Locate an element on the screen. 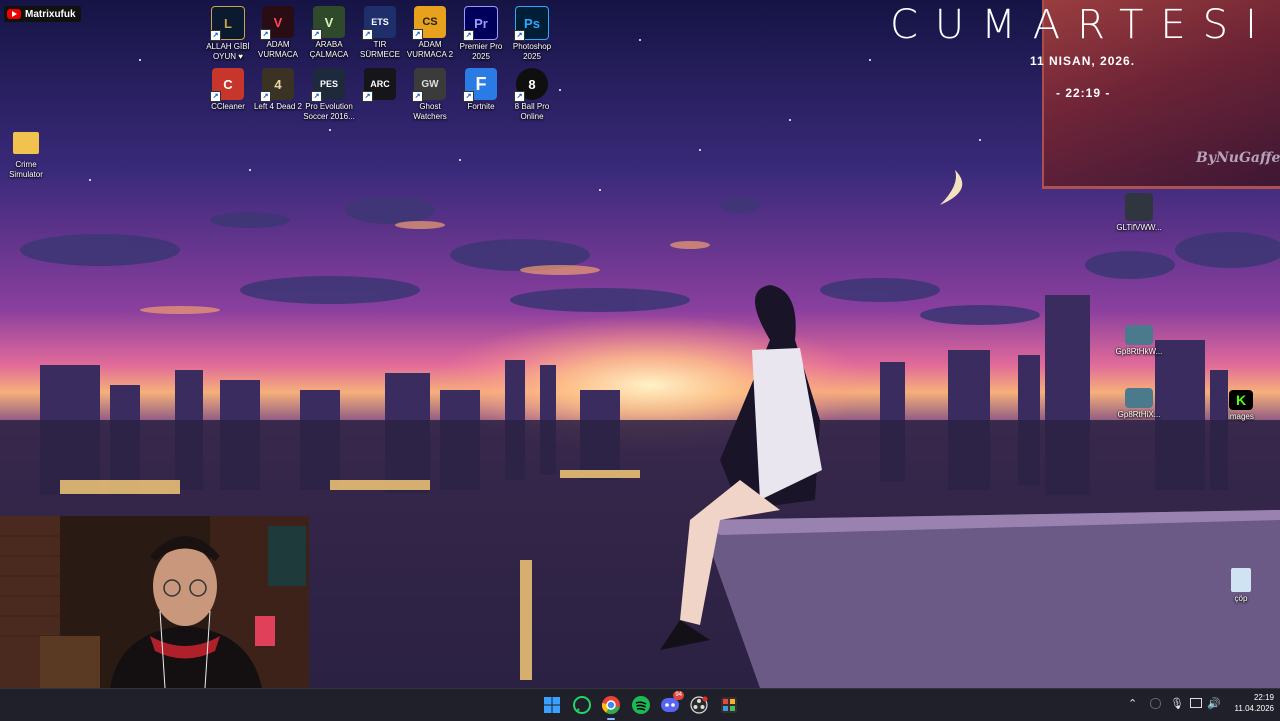 The height and width of the screenshot is (721, 1280). pes-2016-icon: PES ↗ is located at coordinates (328, 85).